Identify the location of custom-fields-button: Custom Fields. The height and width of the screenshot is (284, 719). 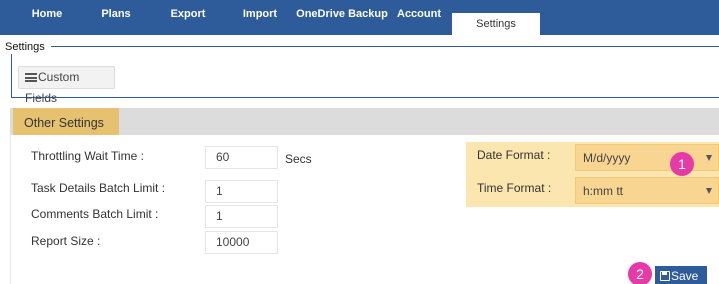
(66, 85).